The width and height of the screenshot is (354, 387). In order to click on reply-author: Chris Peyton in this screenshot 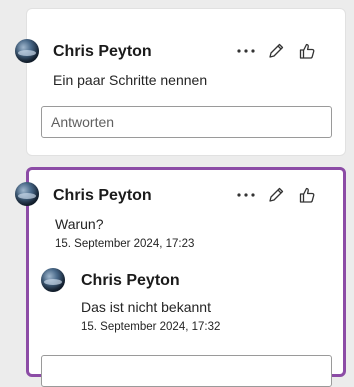, I will do `click(130, 280)`.